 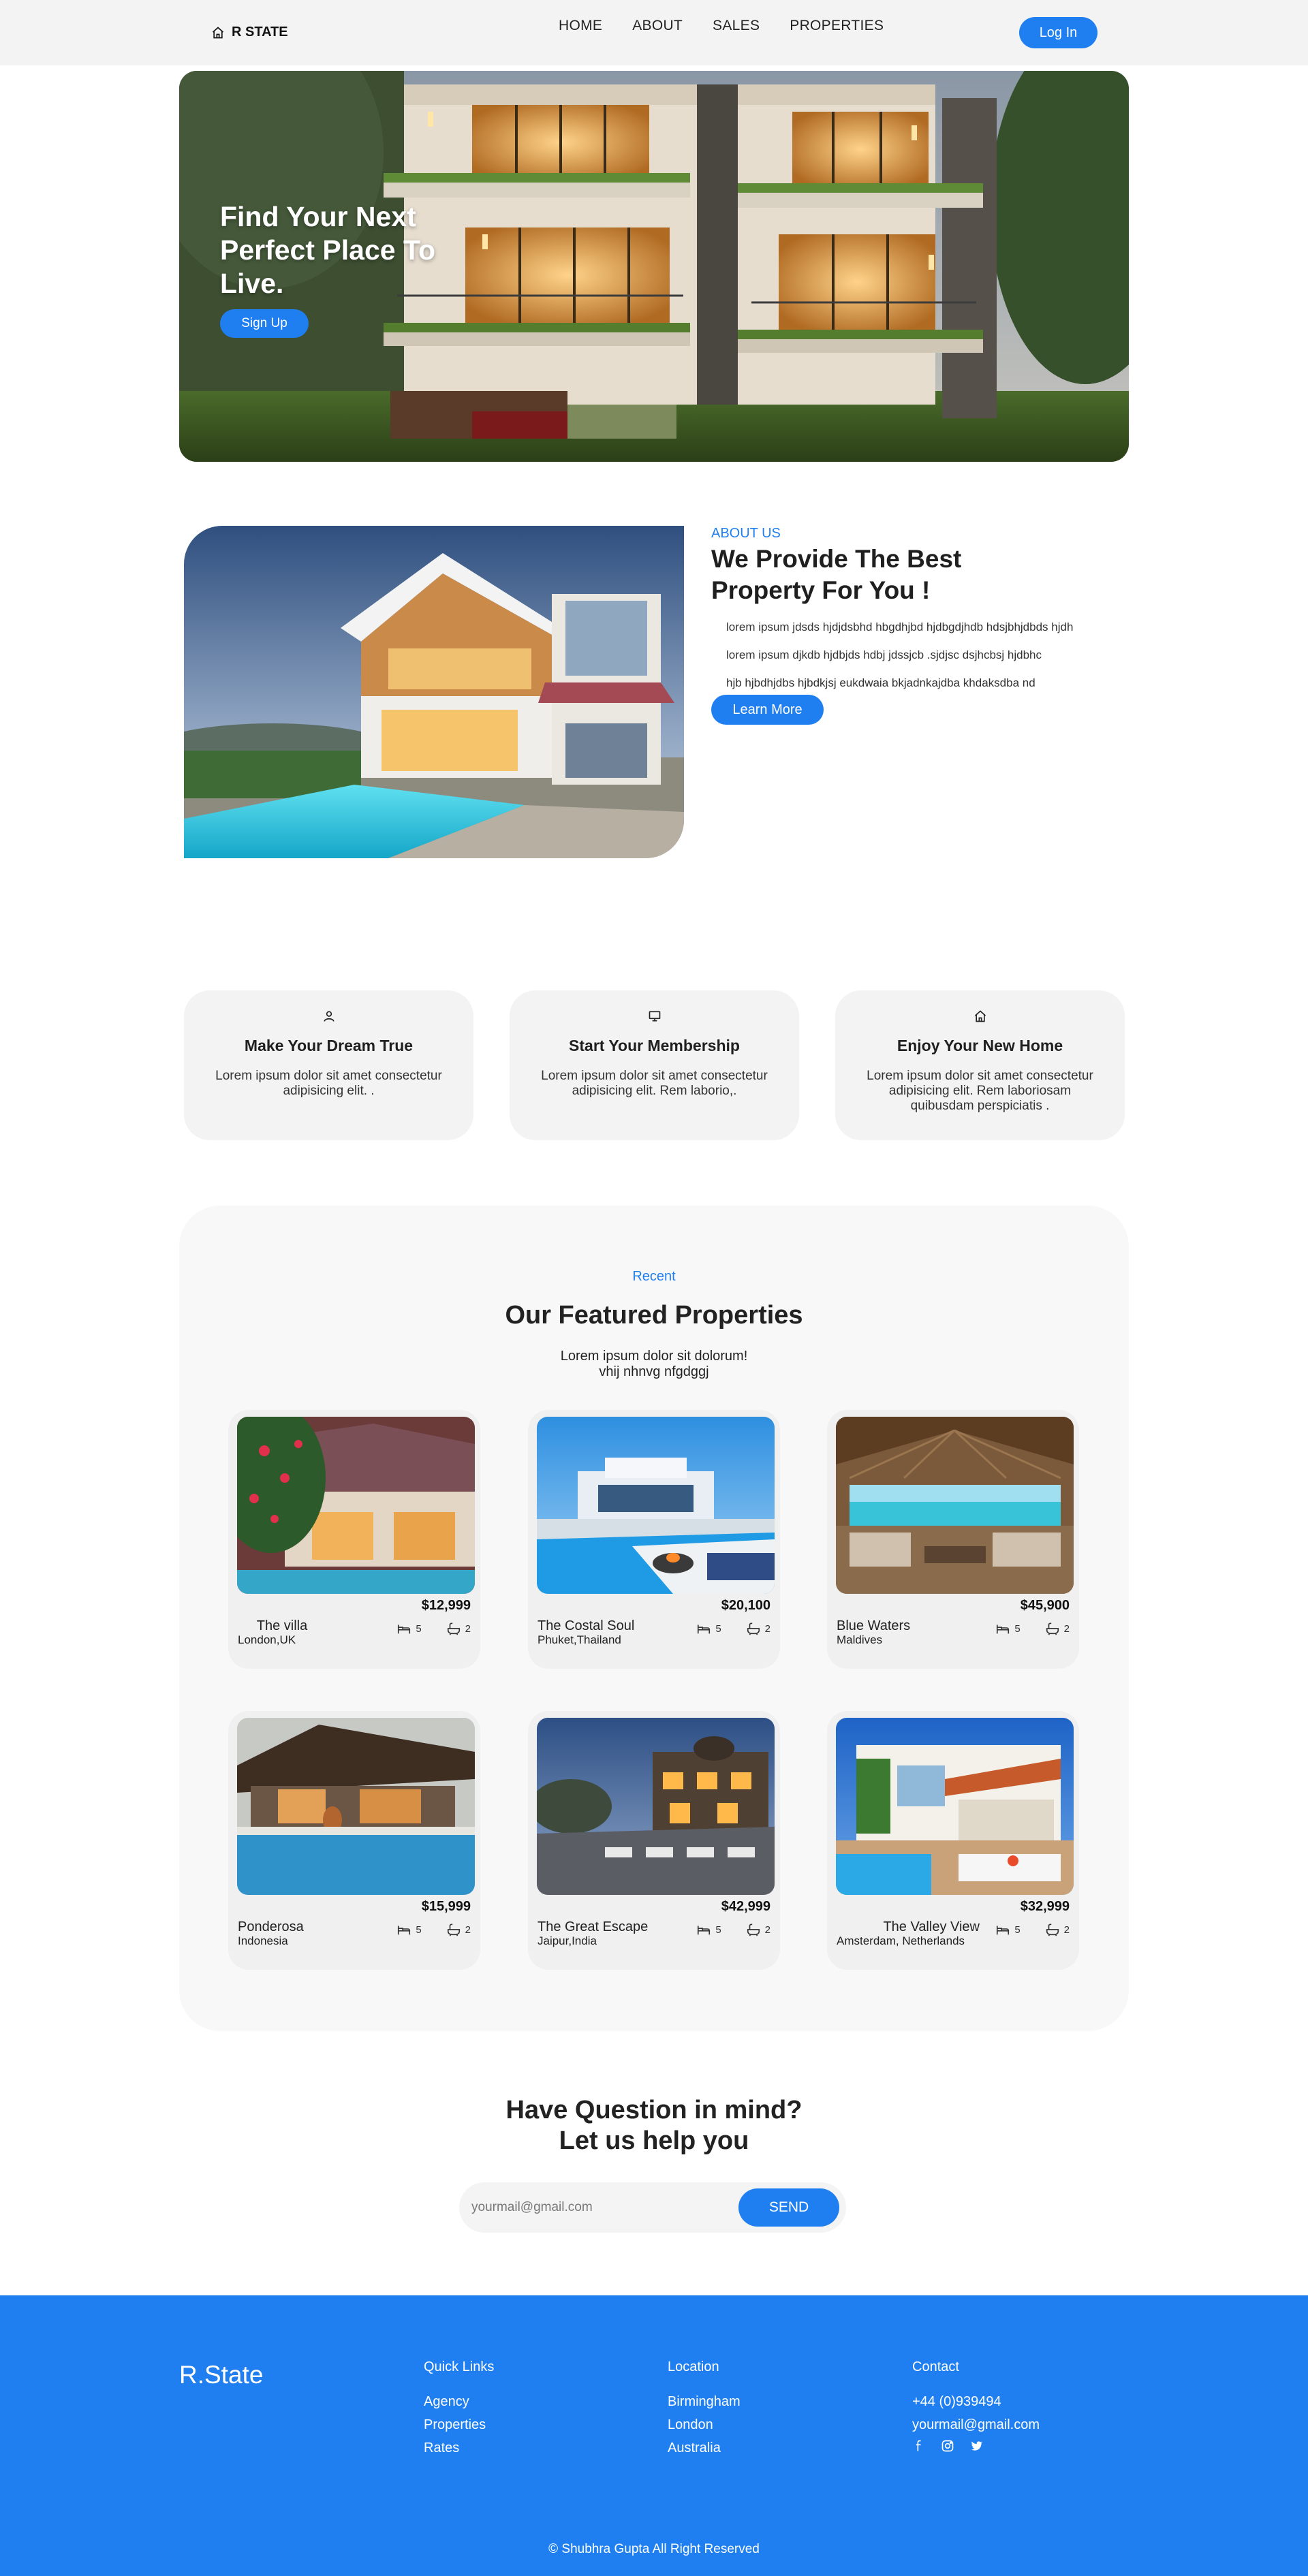 What do you see at coordinates (329, 1045) in the screenshot?
I see `feature-title: Make Your Dream True` at bounding box center [329, 1045].